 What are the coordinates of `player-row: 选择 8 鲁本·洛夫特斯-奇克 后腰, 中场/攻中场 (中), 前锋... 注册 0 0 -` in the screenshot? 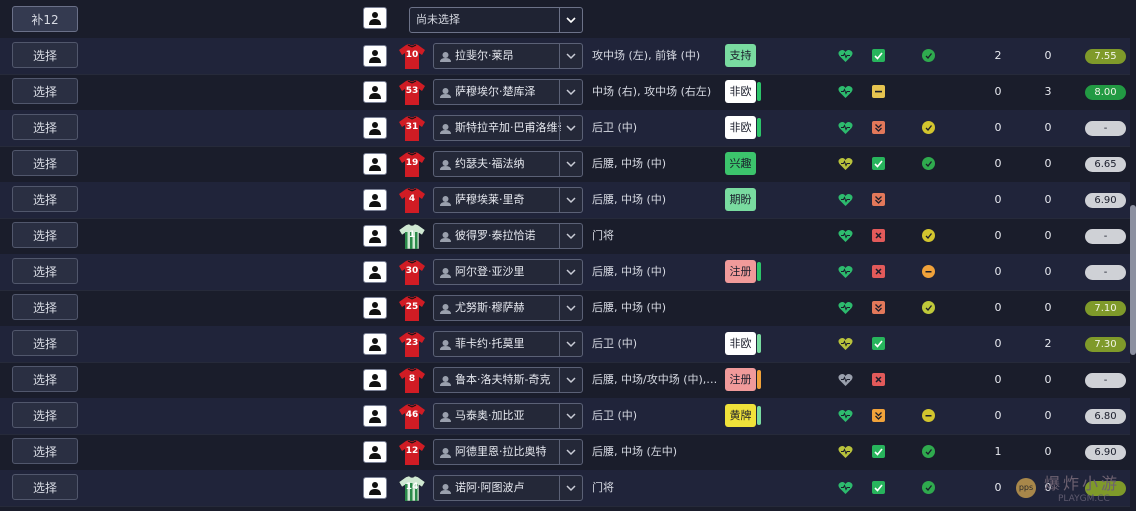 It's located at (565, 380).